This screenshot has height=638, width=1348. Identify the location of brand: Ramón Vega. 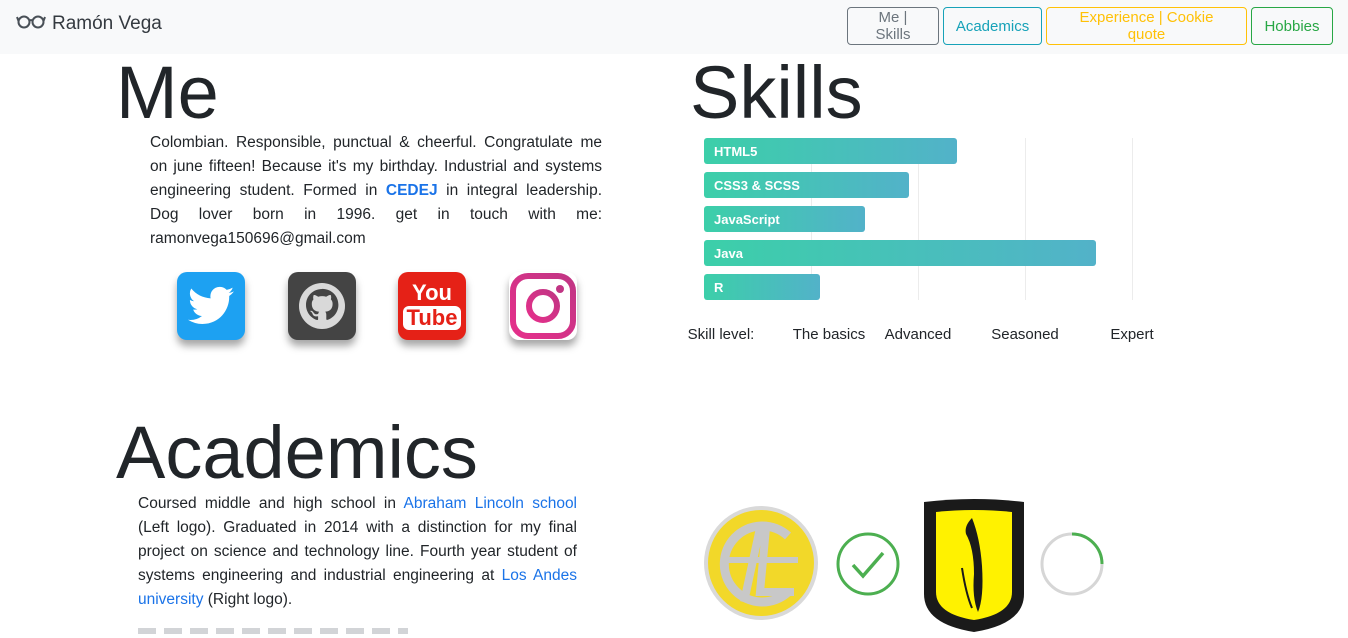
(89, 24).